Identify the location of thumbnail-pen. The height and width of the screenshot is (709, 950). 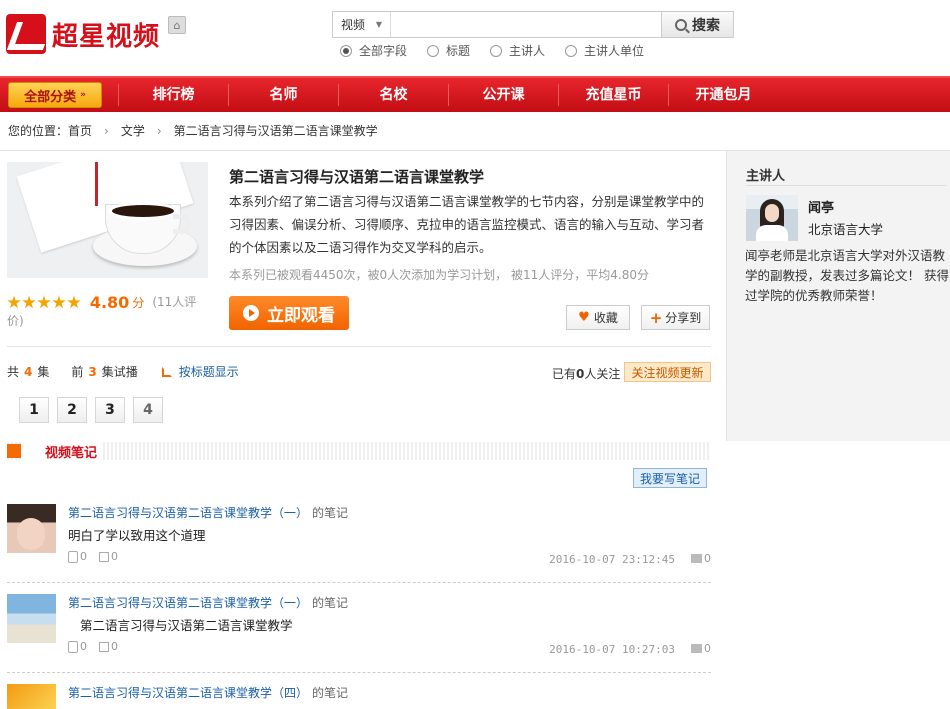
(96, 184).